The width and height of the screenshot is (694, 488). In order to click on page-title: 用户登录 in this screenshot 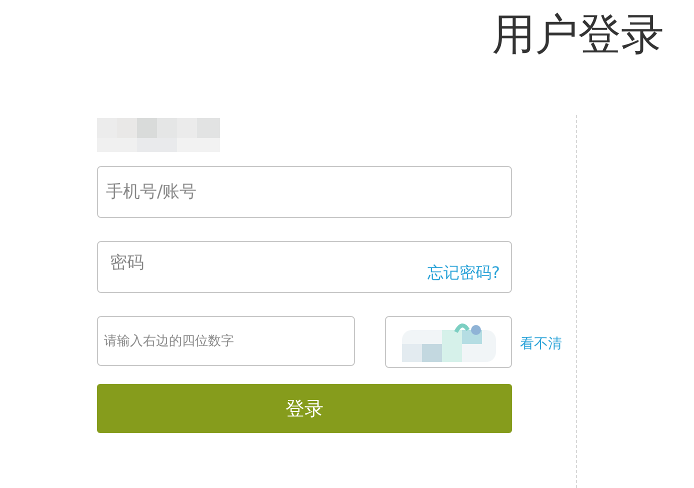, I will do `click(578, 35)`.